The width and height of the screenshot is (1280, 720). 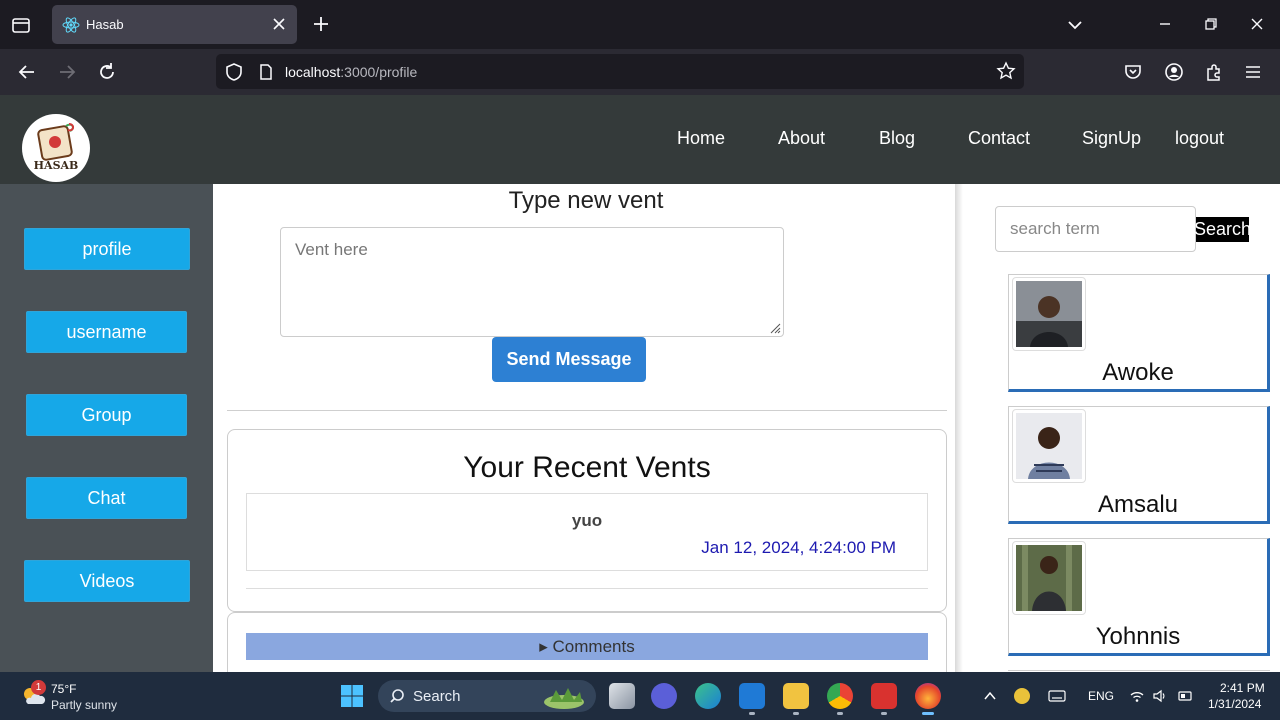 I want to click on vent-form-heading: Type new vent, so click(x=586, y=200).